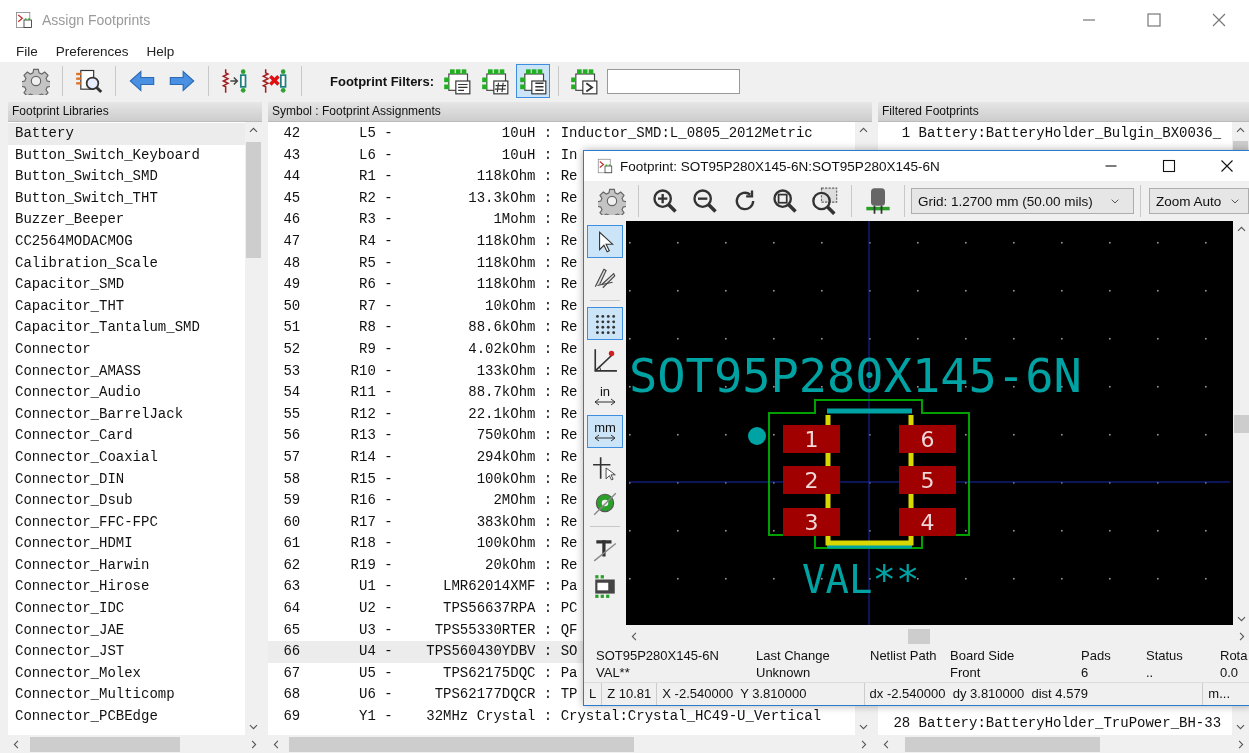  What do you see at coordinates (1096, 656) in the screenshot?
I see `info-label: Pads` at bounding box center [1096, 656].